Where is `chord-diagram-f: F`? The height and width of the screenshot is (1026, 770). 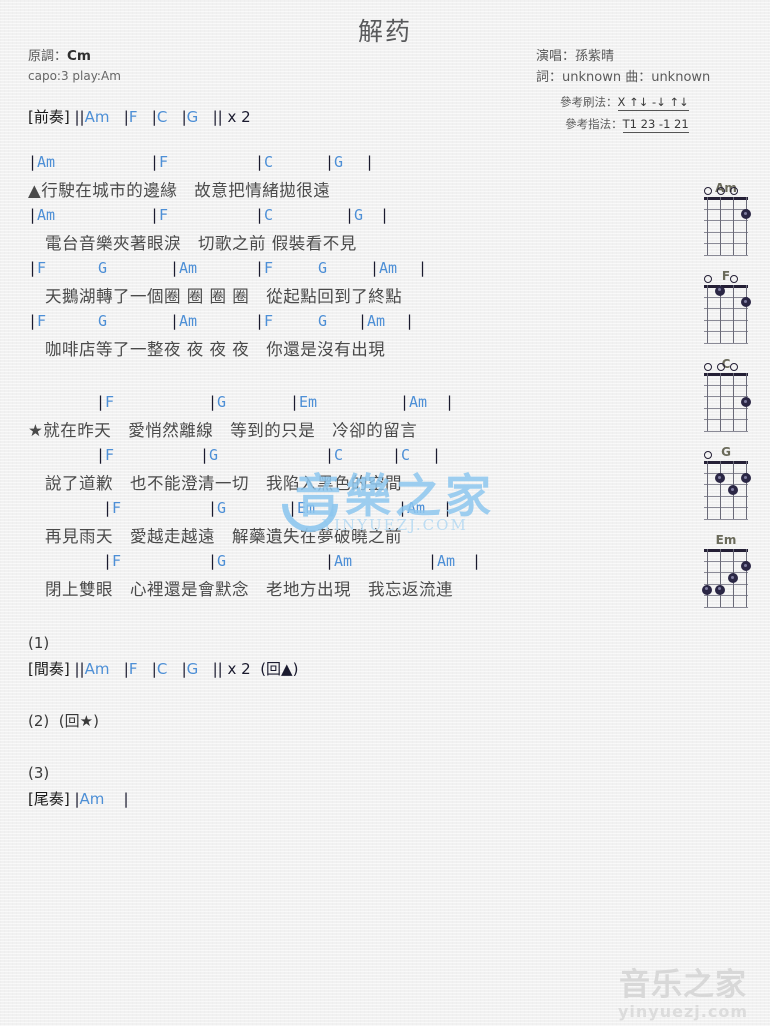
chord-diagram-f: F is located at coordinates (726, 314).